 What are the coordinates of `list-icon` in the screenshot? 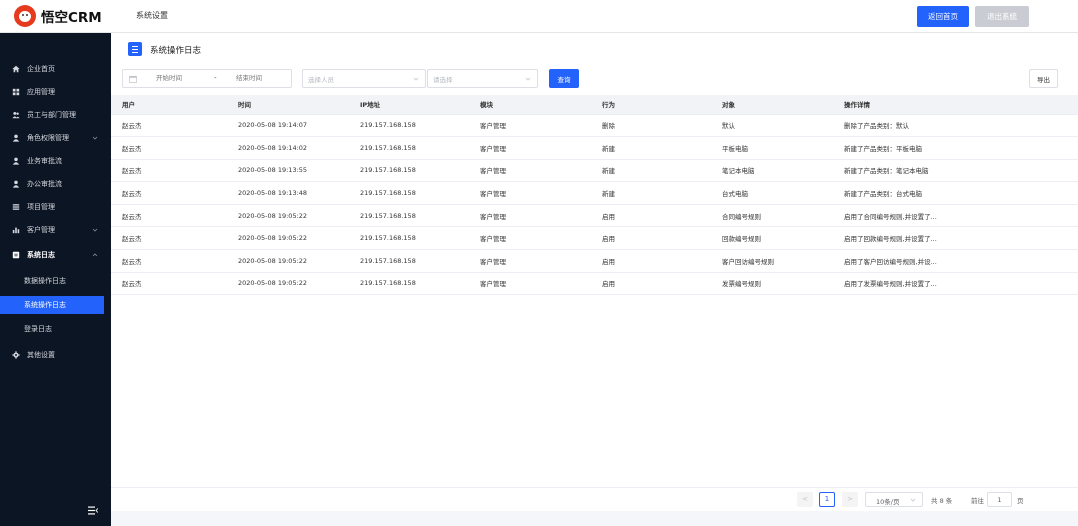 It's located at (16, 207).